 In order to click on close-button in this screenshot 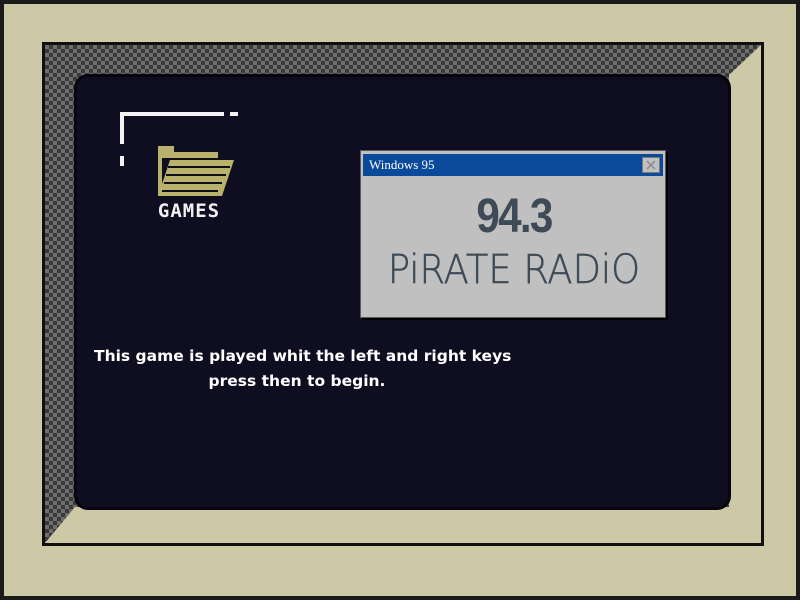, I will do `click(651, 165)`.